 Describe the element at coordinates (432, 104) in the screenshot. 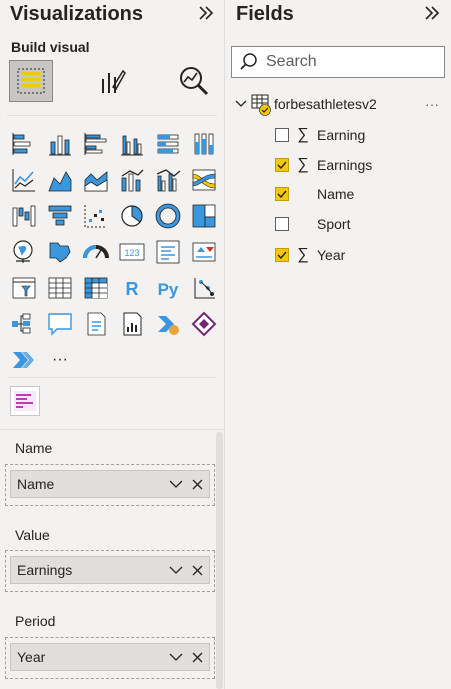

I see `table-more-options-button: ···` at that location.